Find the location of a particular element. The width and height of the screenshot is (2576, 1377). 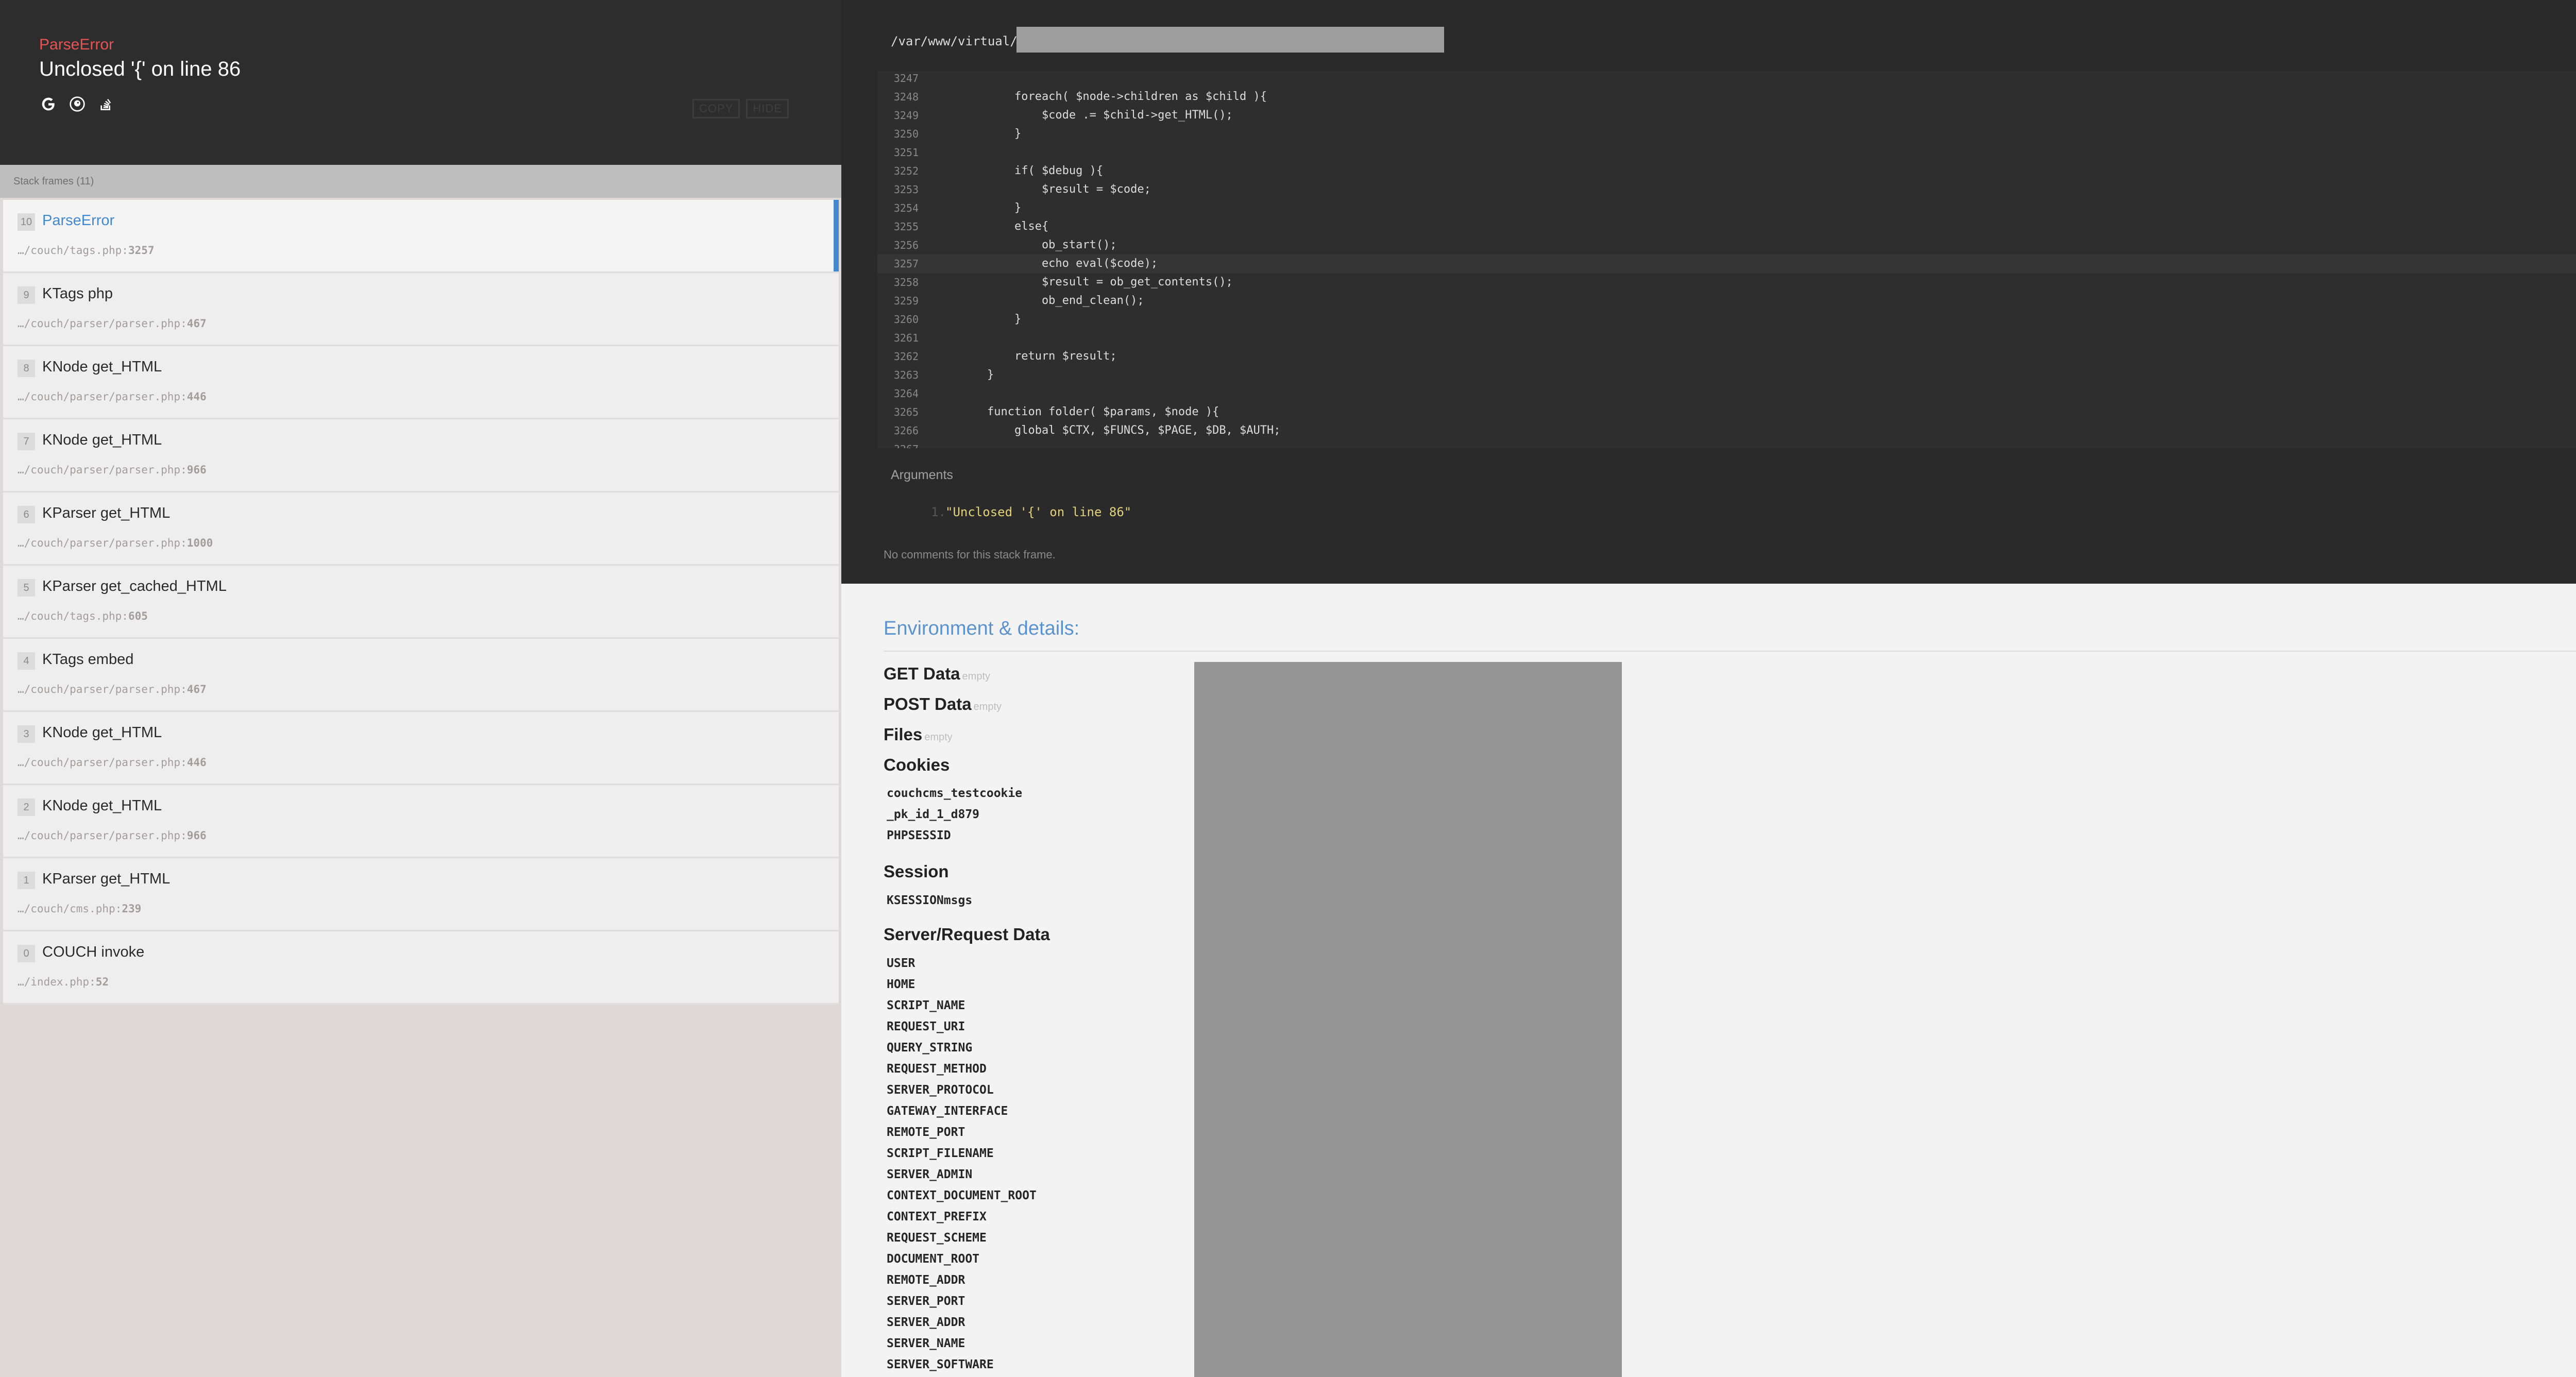

stack-frame: 1 KParser get_HTML …/couch/cms.php:239 is located at coordinates (421, 894).